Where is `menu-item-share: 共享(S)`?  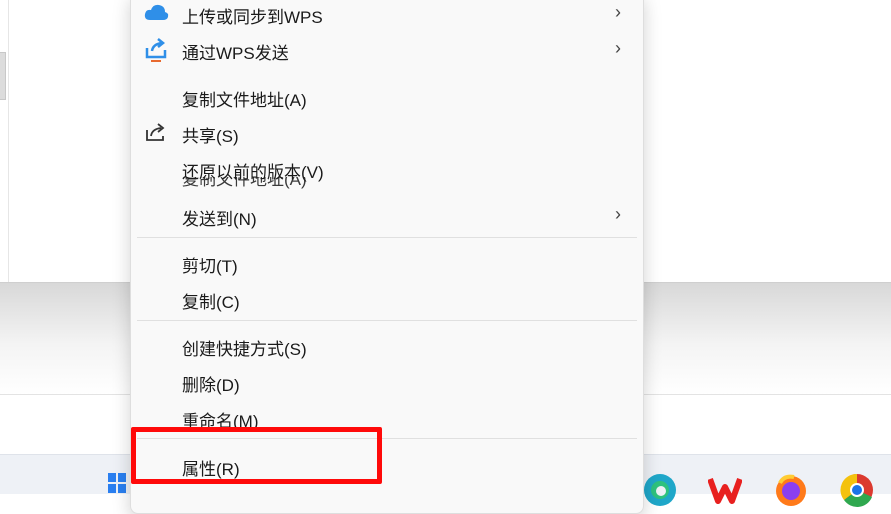 menu-item-share: 共享(S) is located at coordinates (387, 132).